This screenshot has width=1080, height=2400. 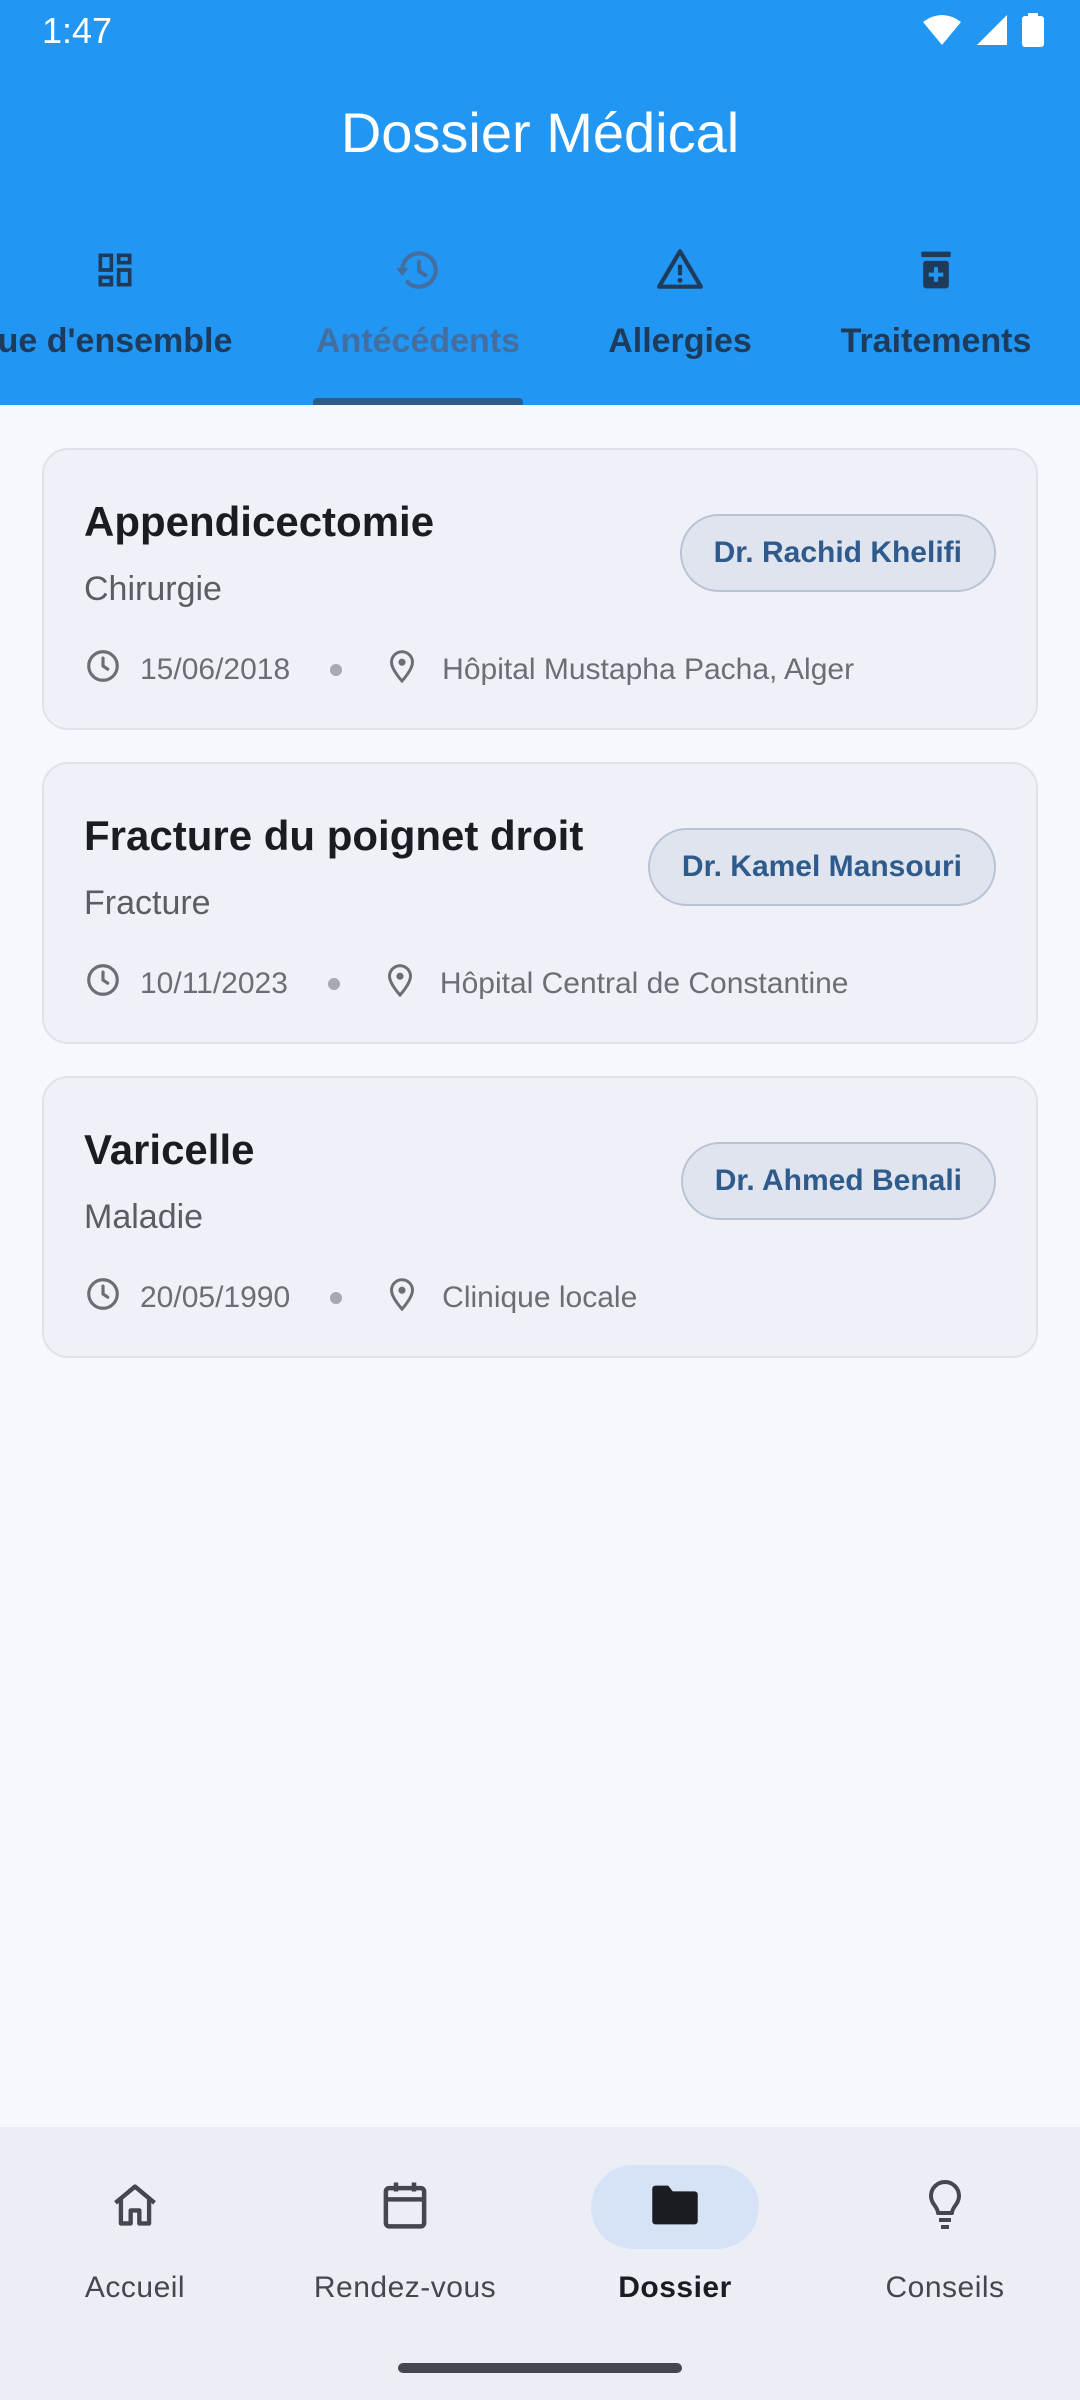 I want to click on nav-record-indicator, so click(x=675, y=2207).